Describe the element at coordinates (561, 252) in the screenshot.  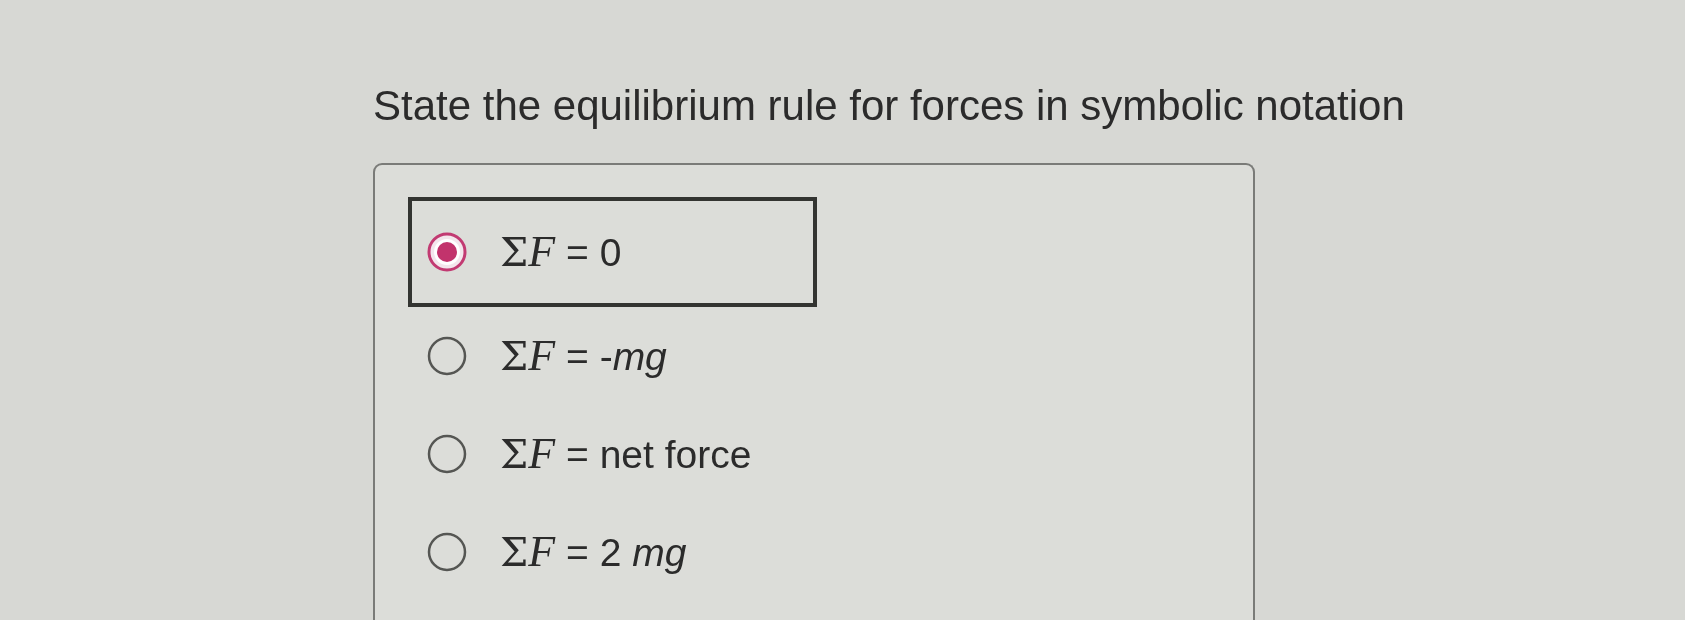
I see `option-label: ΣF = 0` at that location.